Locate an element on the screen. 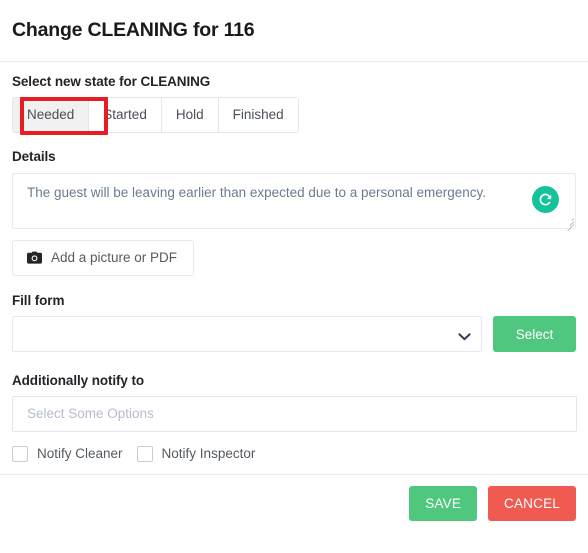 The height and width of the screenshot is (553, 588). cancel-button: CANCEL is located at coordinates (532, 504).